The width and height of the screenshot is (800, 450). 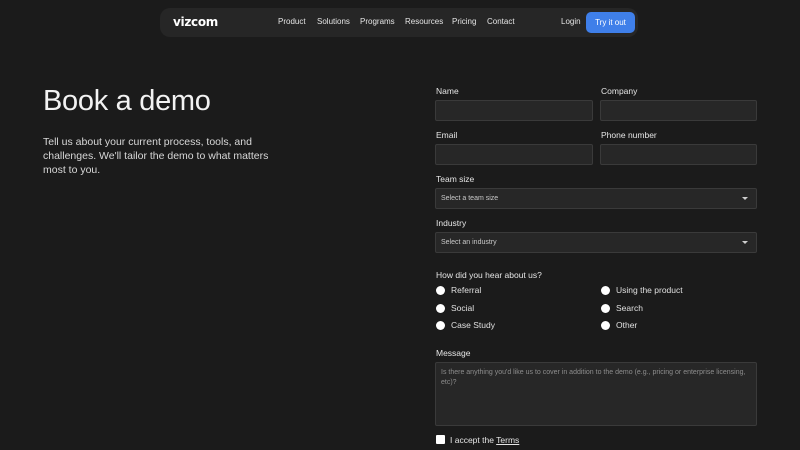 What do you see at coordinates (678, 154) in the screenshot?
I see `phone-input` at bounding box center [678, 154].